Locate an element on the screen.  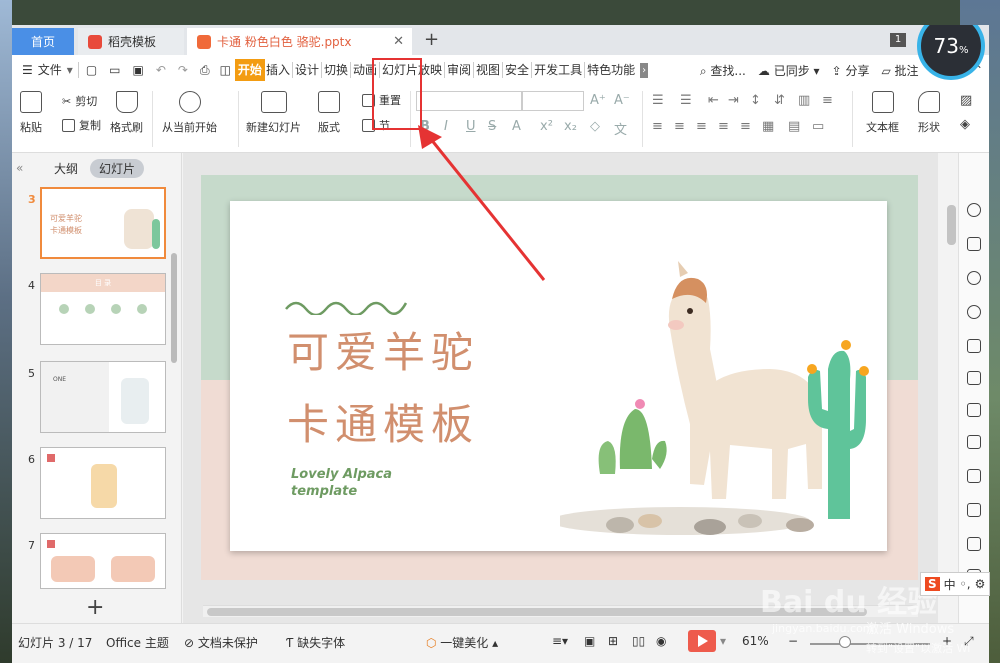
ime-toolbar: S 中 ◦, ⚙ is located at coordinates (955, 584).